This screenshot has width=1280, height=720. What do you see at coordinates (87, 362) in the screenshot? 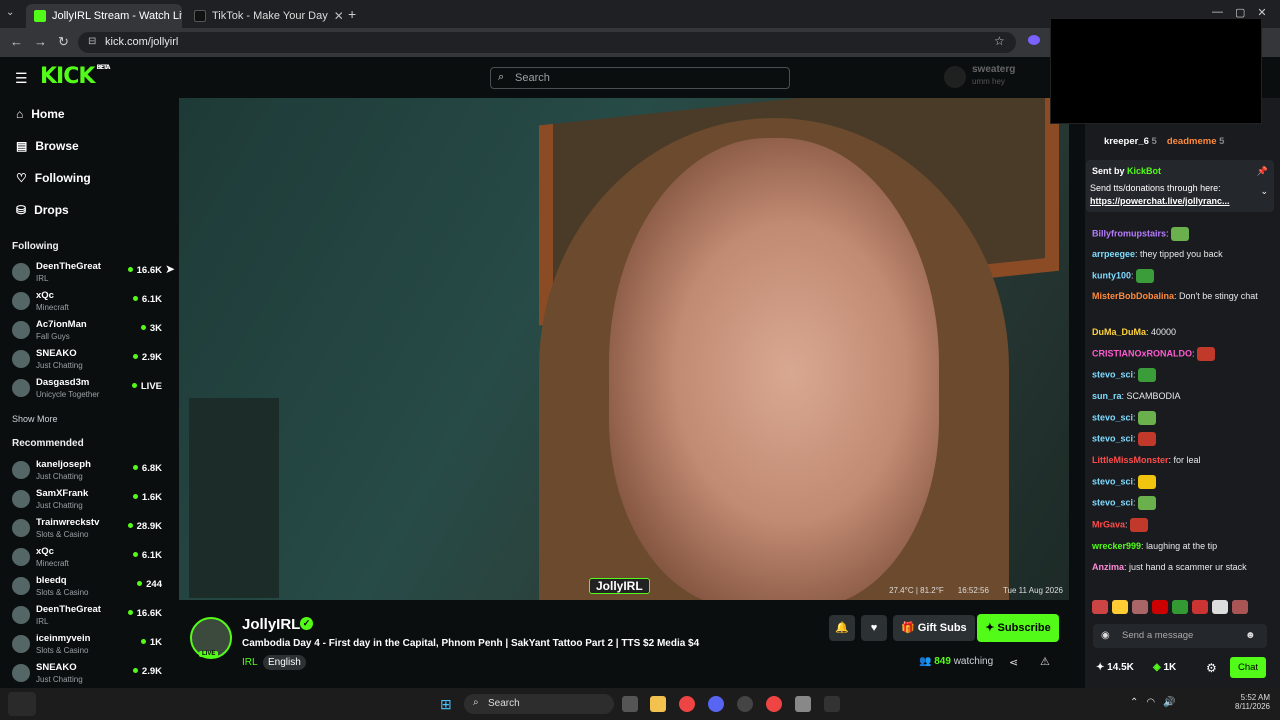
I see `channel-row: SNEAKO Just Chatting 2.9K` at bounding box center [87, 362].